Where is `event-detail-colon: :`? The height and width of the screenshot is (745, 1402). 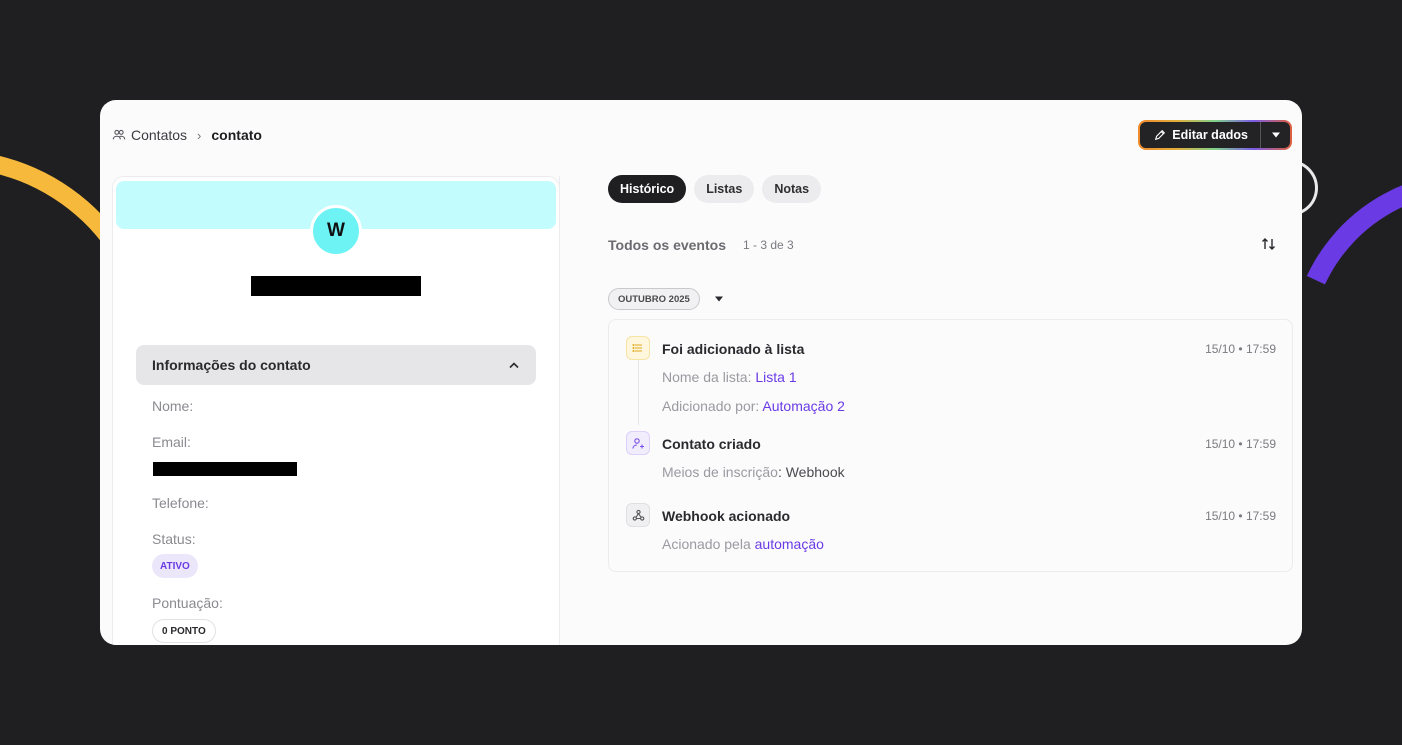 event-detail-colon: : is located at coordinates (779, 472).